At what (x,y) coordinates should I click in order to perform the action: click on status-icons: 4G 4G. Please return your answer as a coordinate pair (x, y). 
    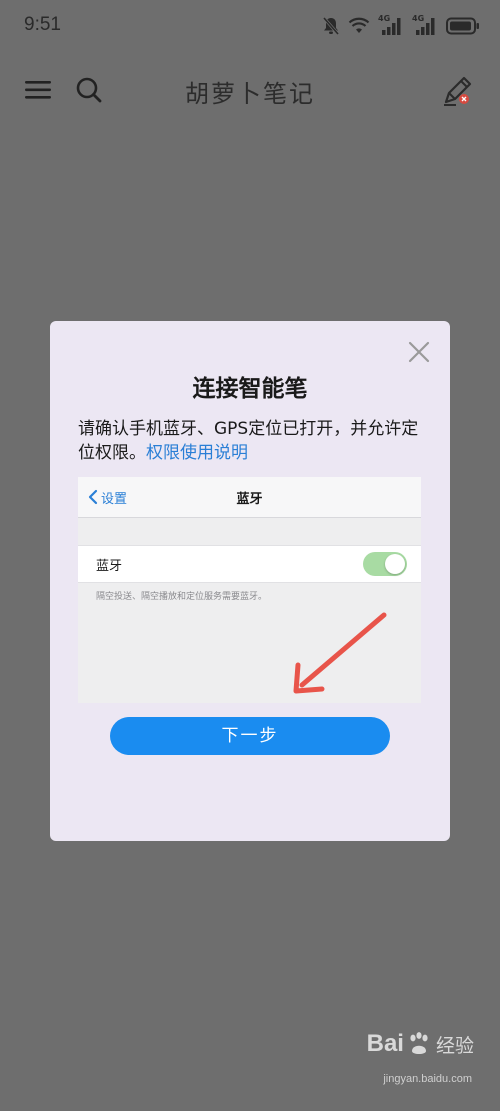
    Looking at the image, I should click on (401, 26).